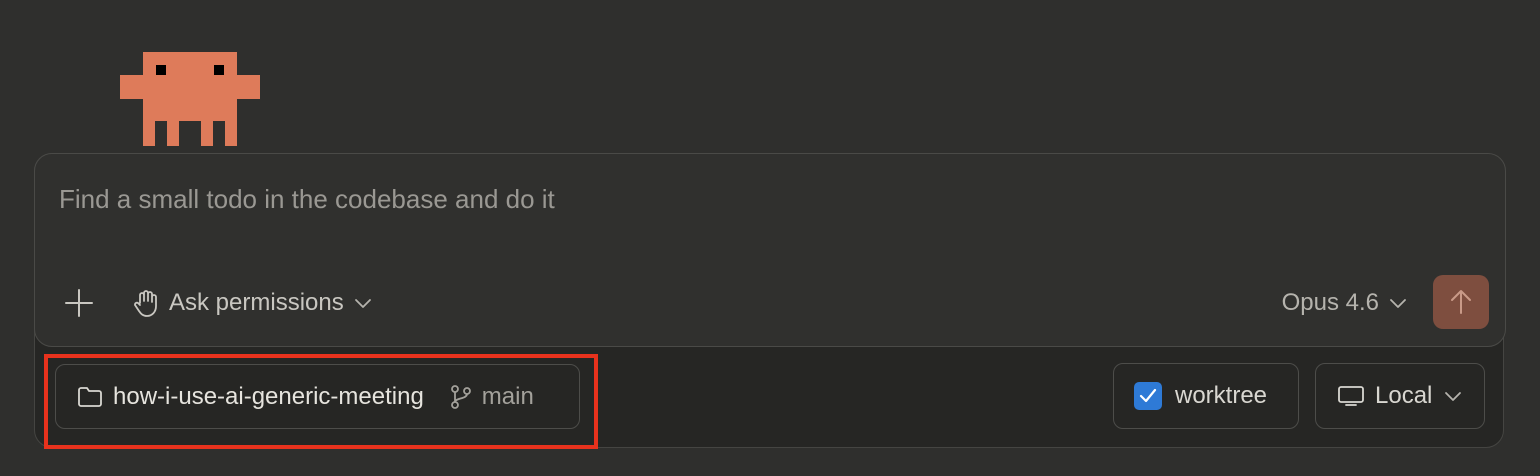  I want to click on add-attachment-button, so click(79, 303).